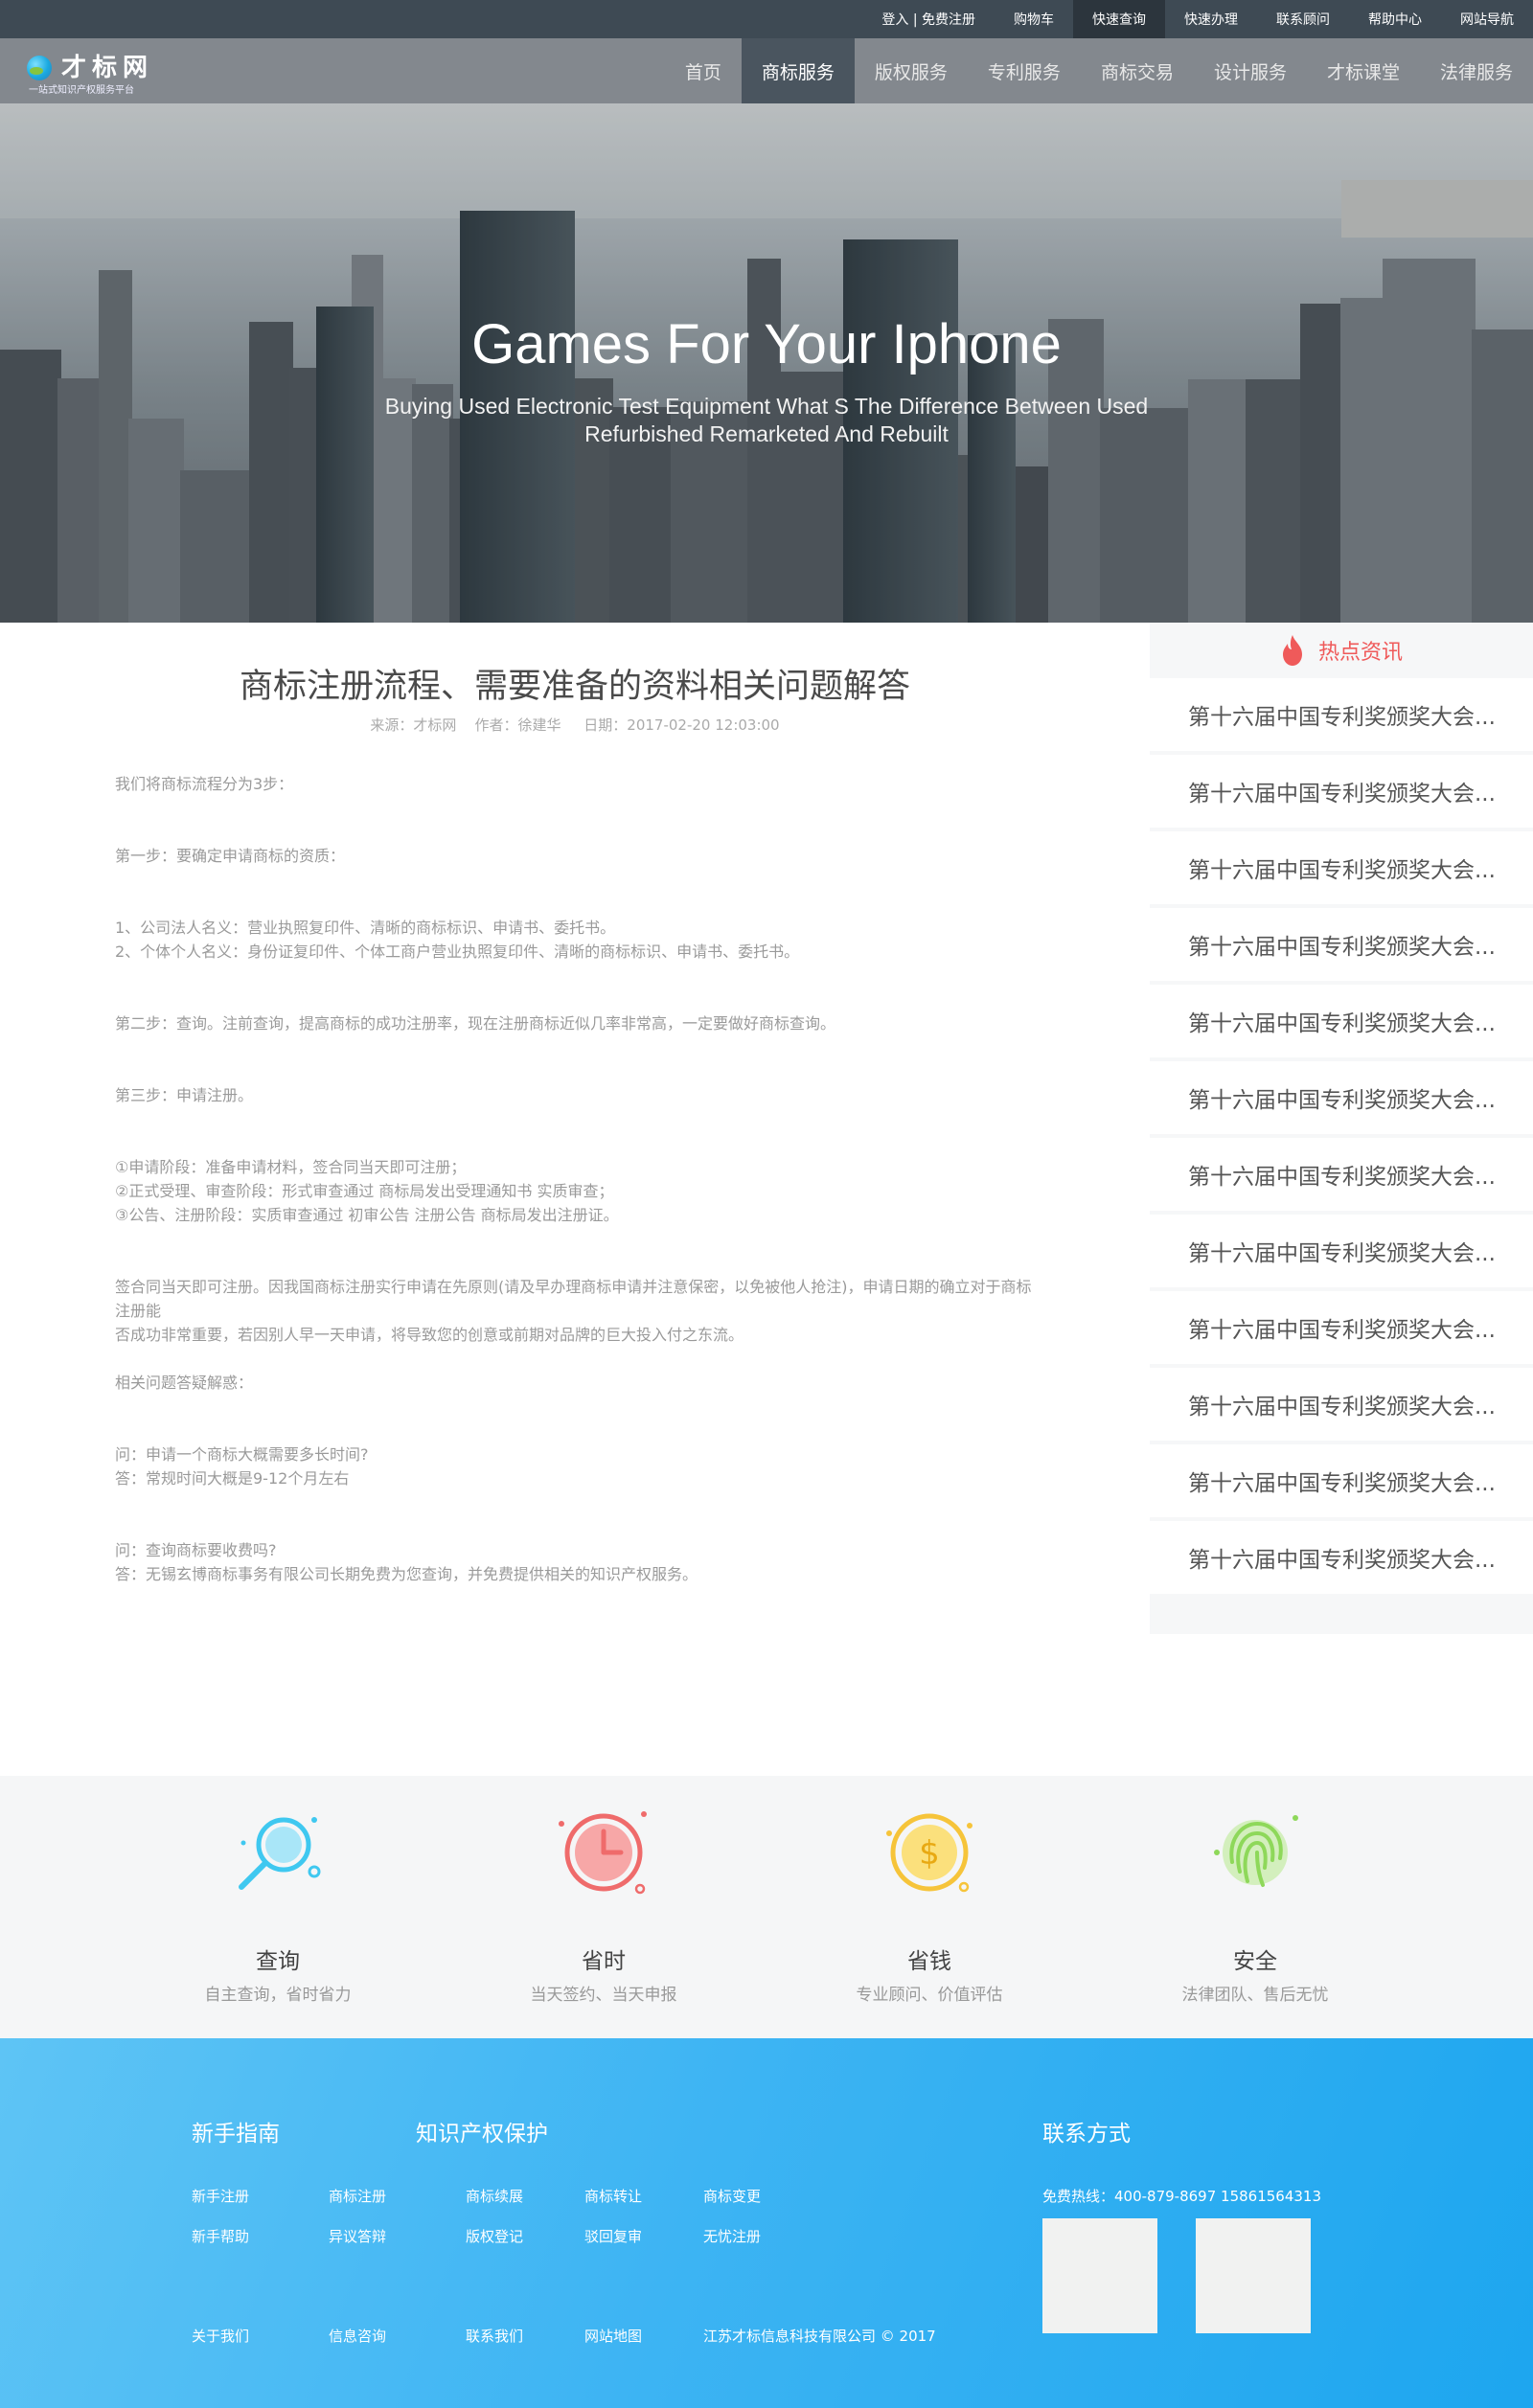 This screenshot has width=1533, height=2408. Describe the element at coordinates (911, 70) in the screenshot. I see `nav-item-copyright: 版权服务` at that location.